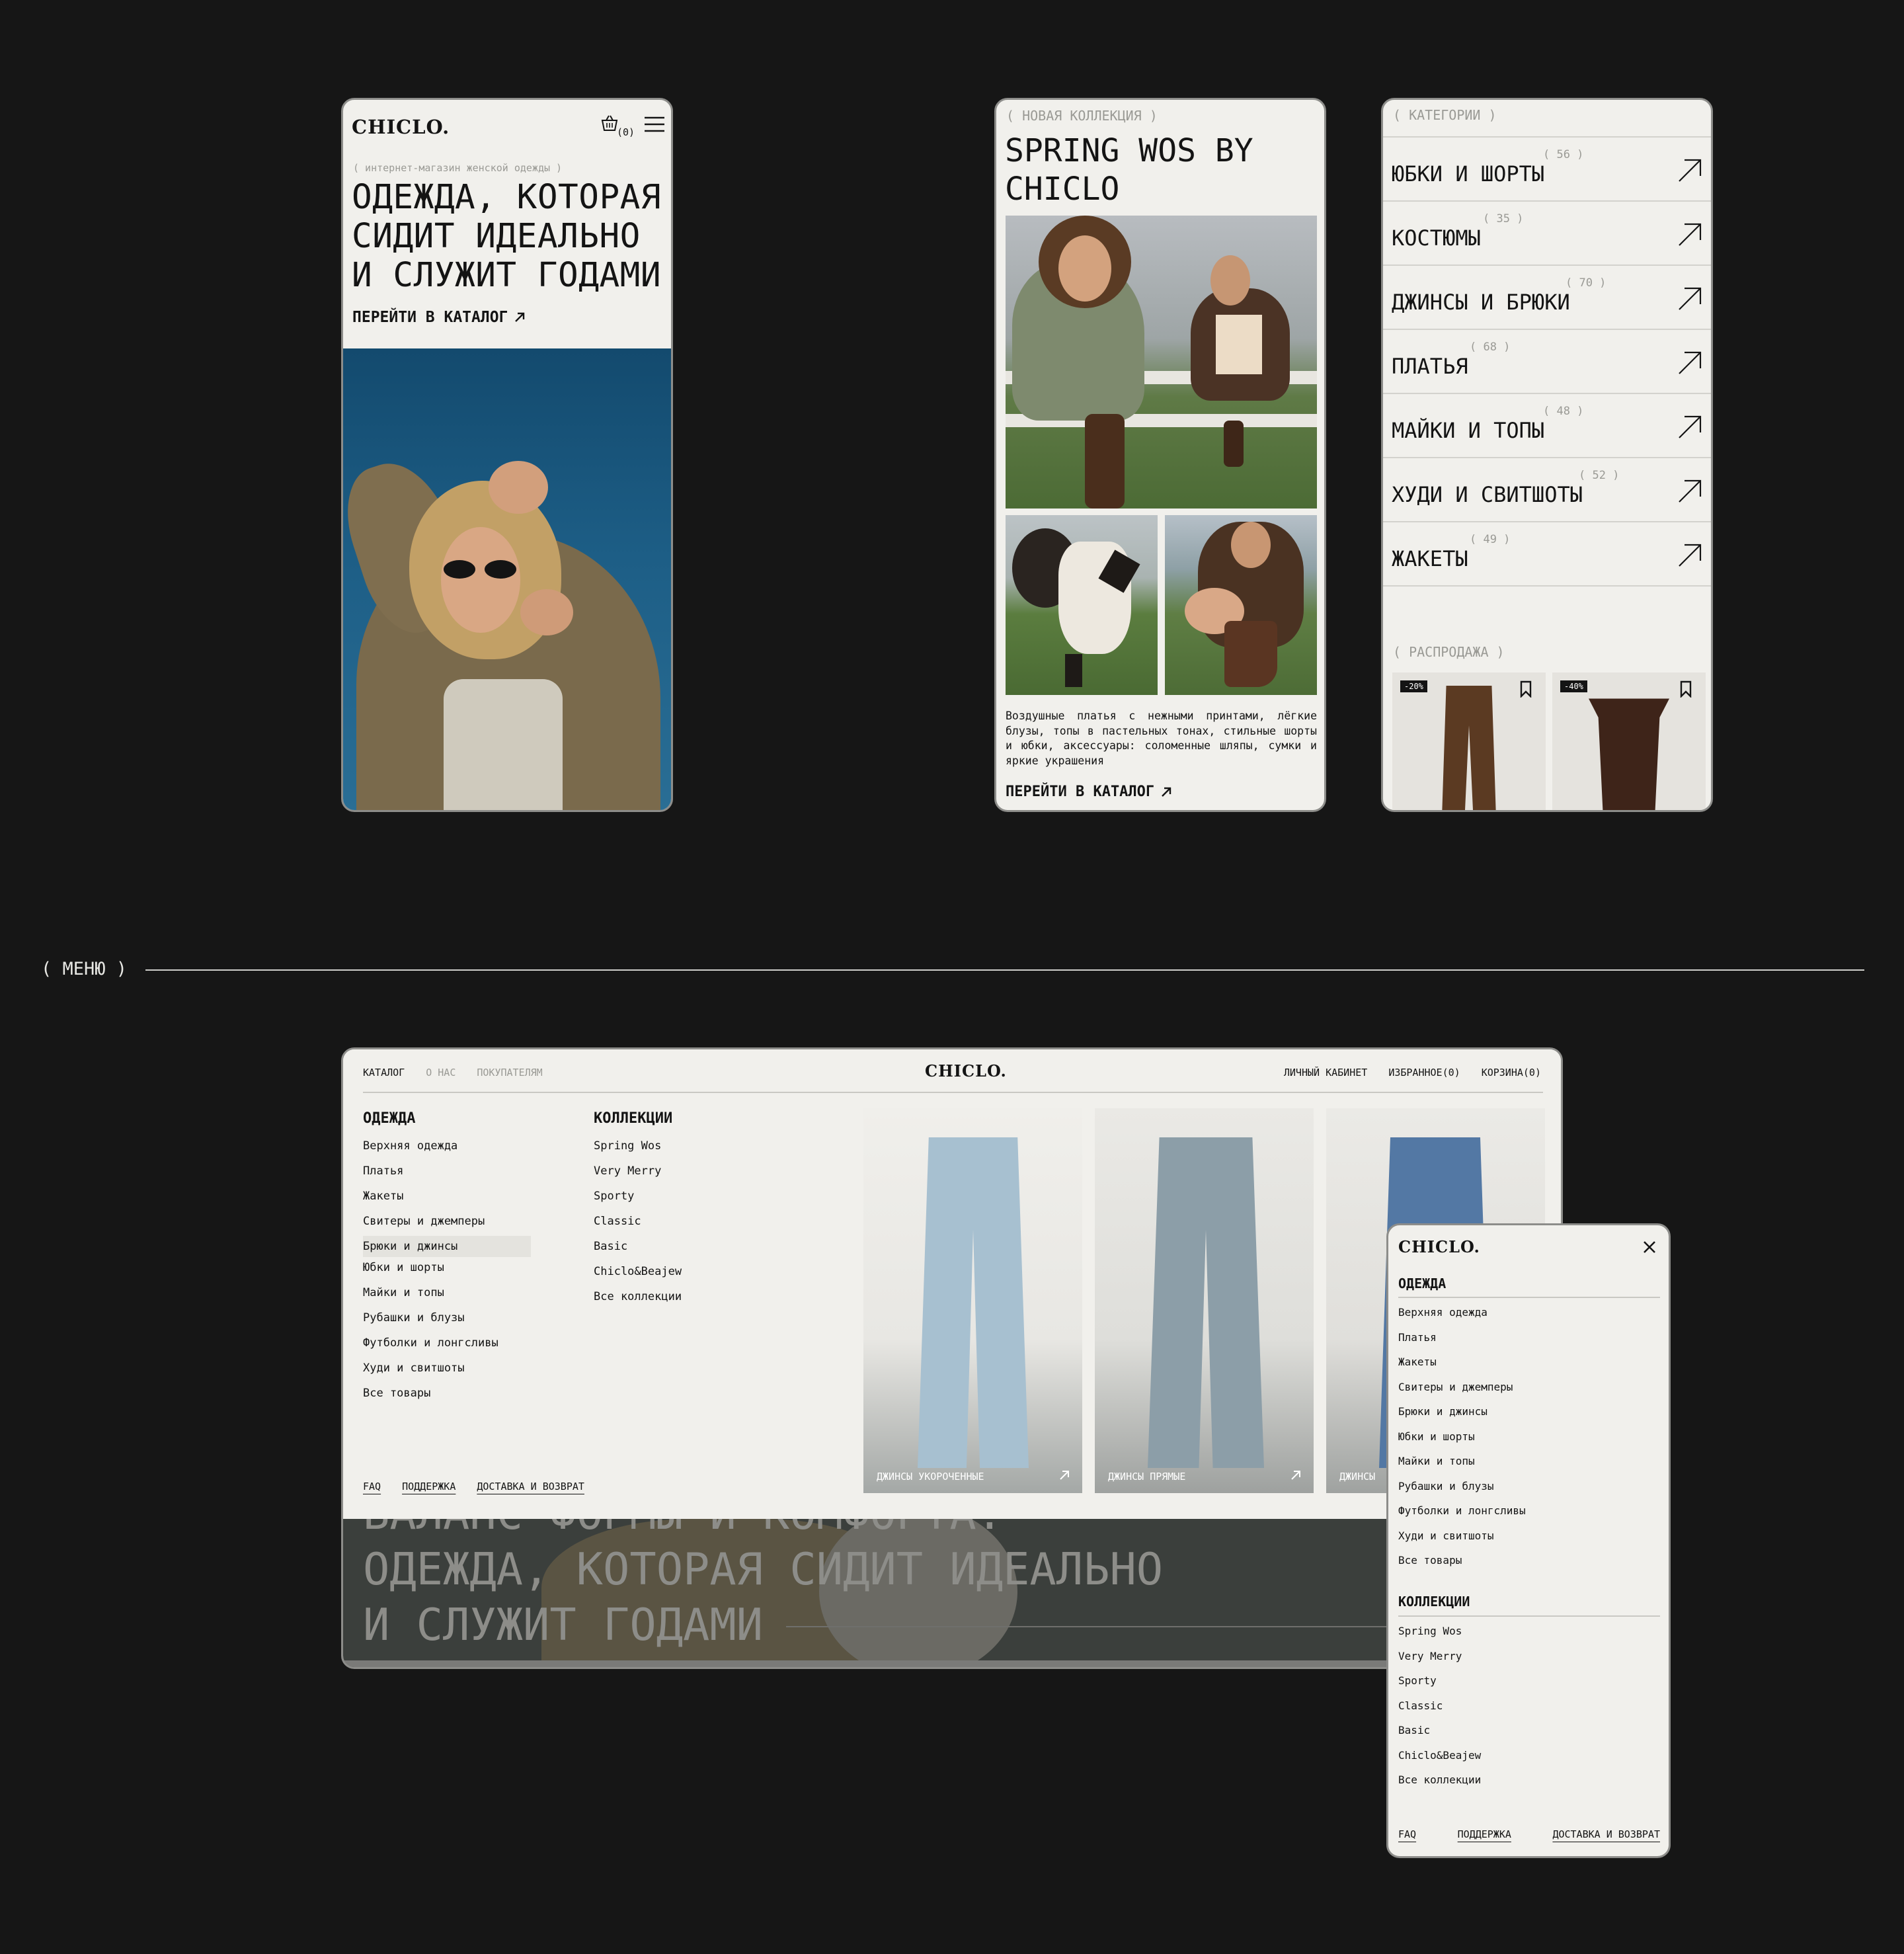  Describe the element at coordinates (384, 1073) in the screenshot. I see `nav-catalog: КАТАЛОГ` at that location.